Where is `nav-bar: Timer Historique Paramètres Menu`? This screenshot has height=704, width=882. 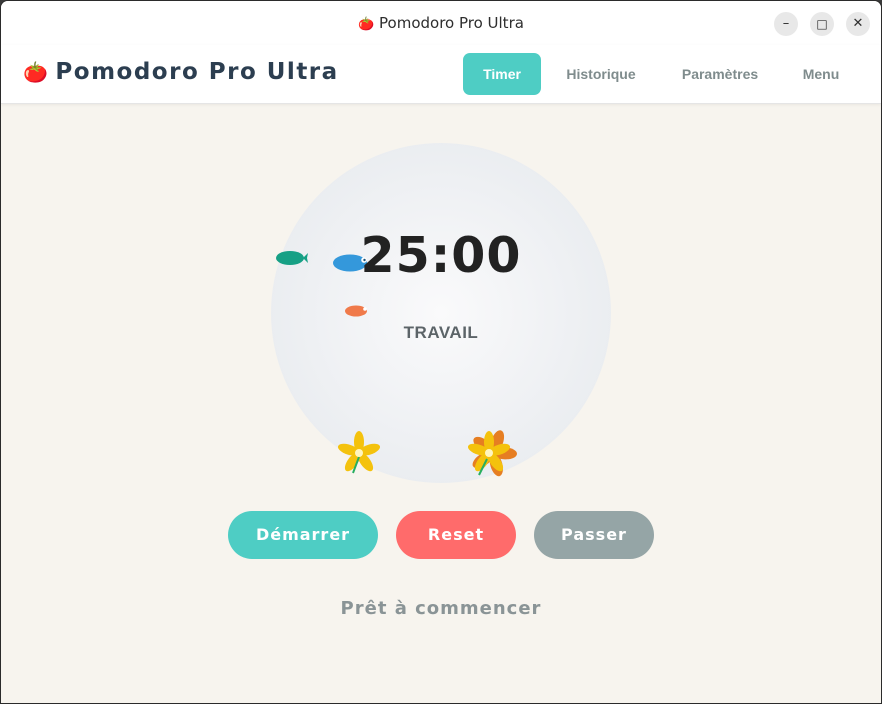 nav-bar: Timer Historique Paramètres Menu is located at coordinates (441, 74).